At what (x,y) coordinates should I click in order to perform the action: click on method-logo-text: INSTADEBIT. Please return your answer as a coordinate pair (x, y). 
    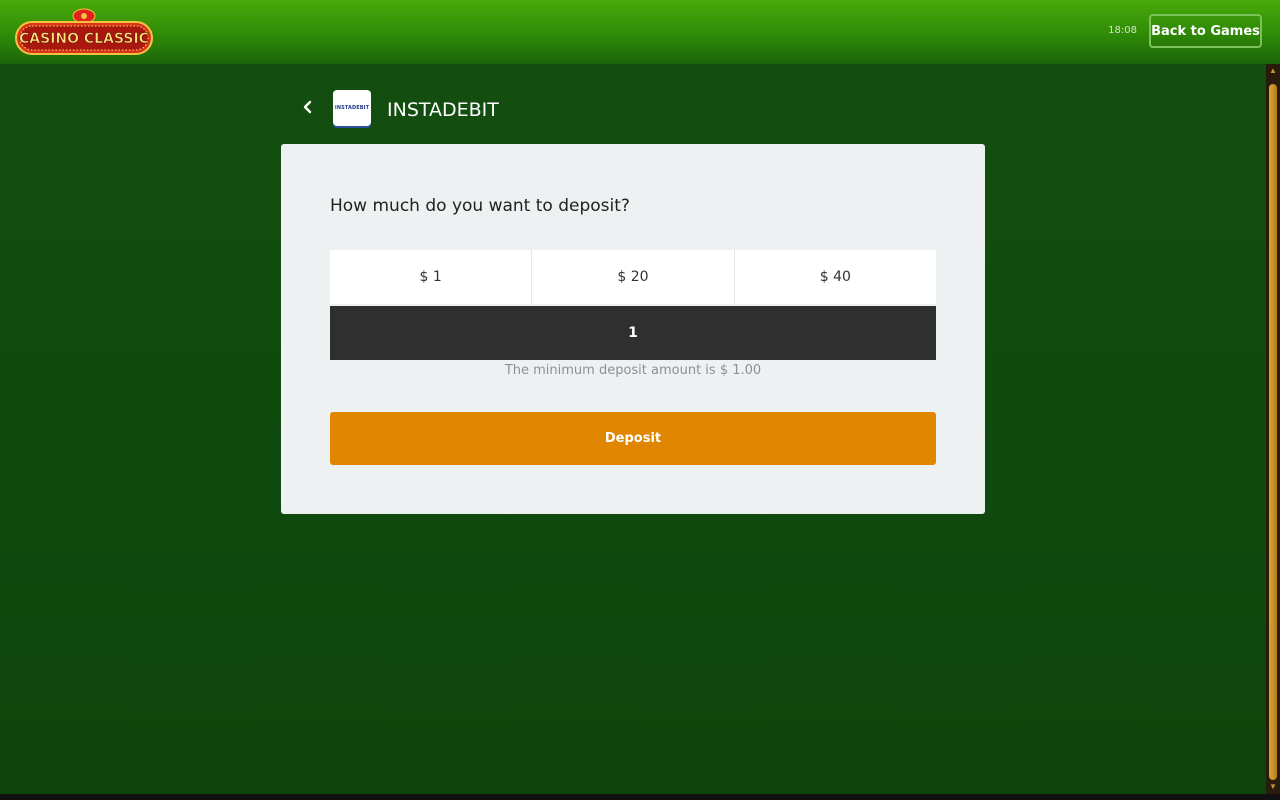
    Looking at the image, I should click on (352, 108).